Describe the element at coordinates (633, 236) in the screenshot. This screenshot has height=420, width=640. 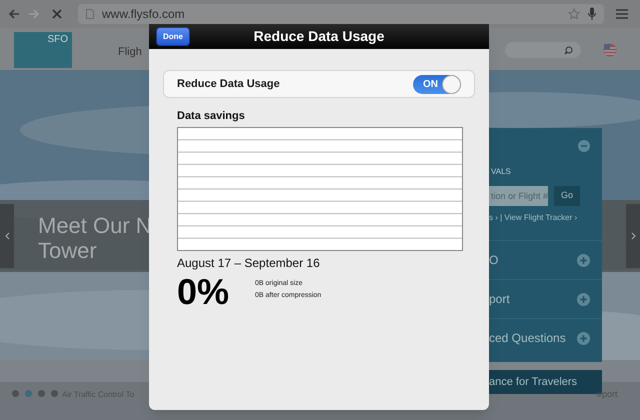
I see `chevron-right-icon` at that location.